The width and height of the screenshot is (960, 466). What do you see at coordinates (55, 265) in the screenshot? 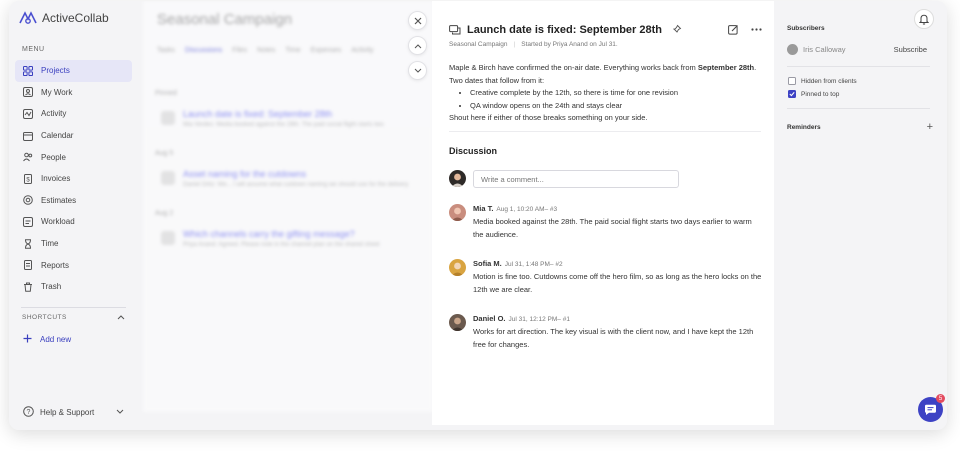
I see `sidebar-item-label: Reports` at bounding box center [55, 265].